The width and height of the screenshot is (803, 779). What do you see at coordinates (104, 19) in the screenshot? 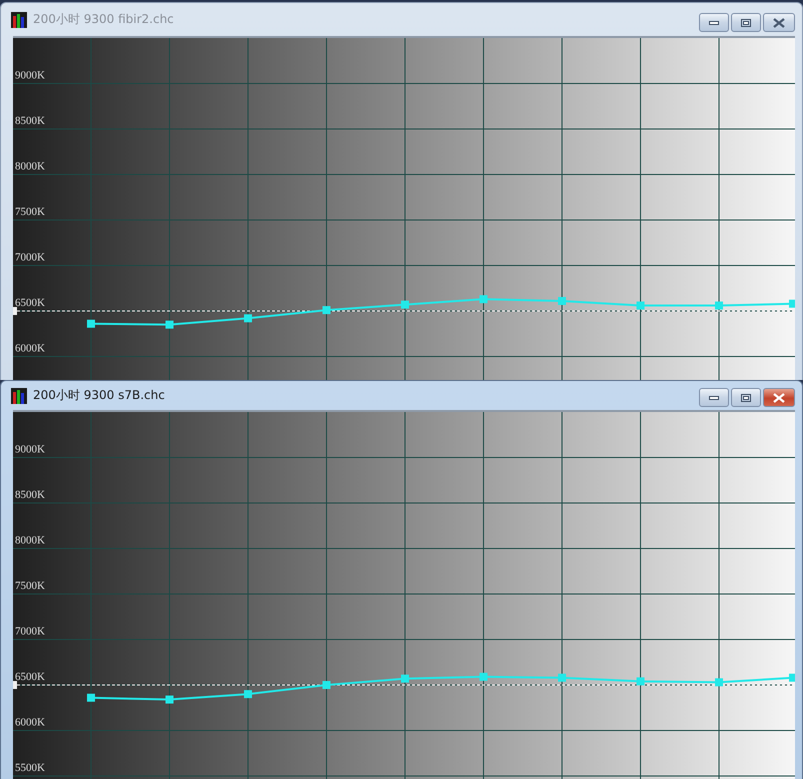
I see `window-title: 200小时 9300 fibir2.chc` at bounding box center [104, 19].